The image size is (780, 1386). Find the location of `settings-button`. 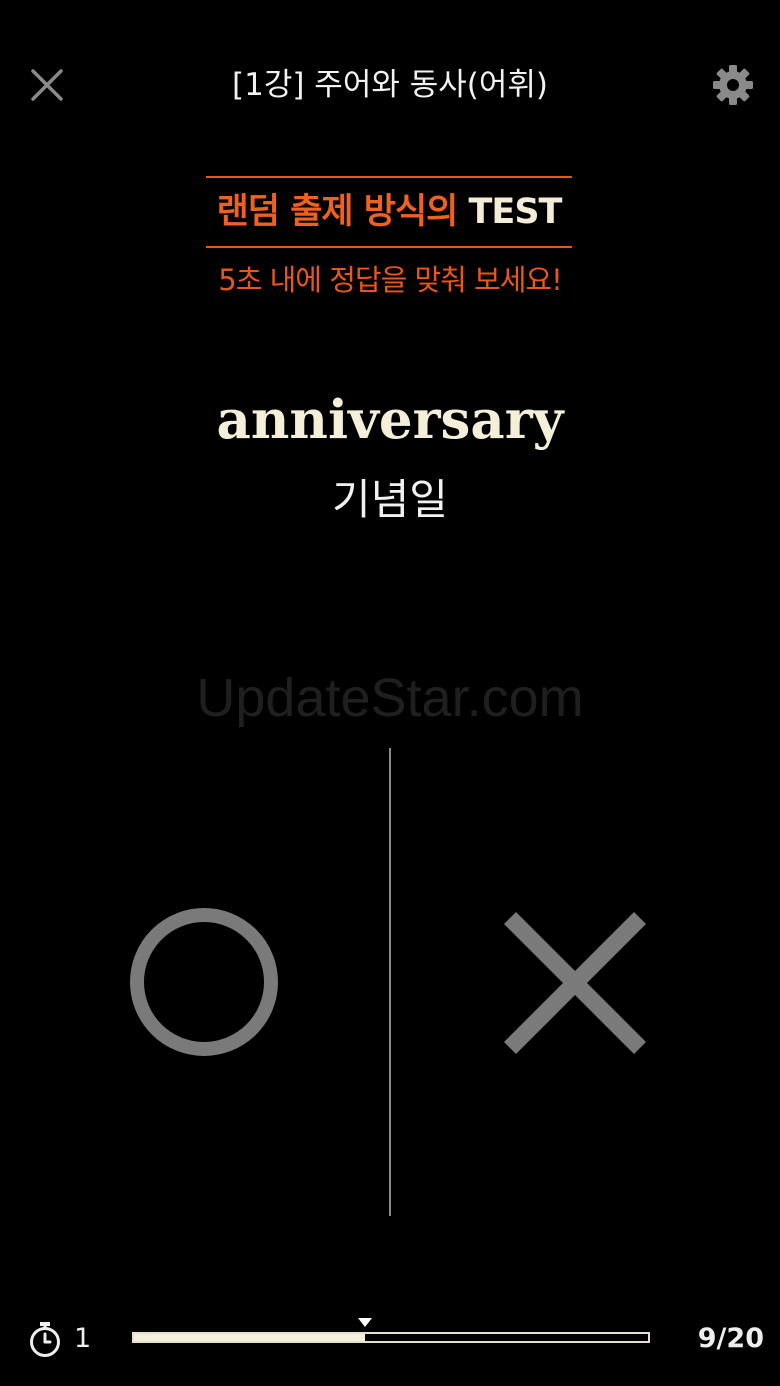

settings-button is located at coordinates (733, 85).